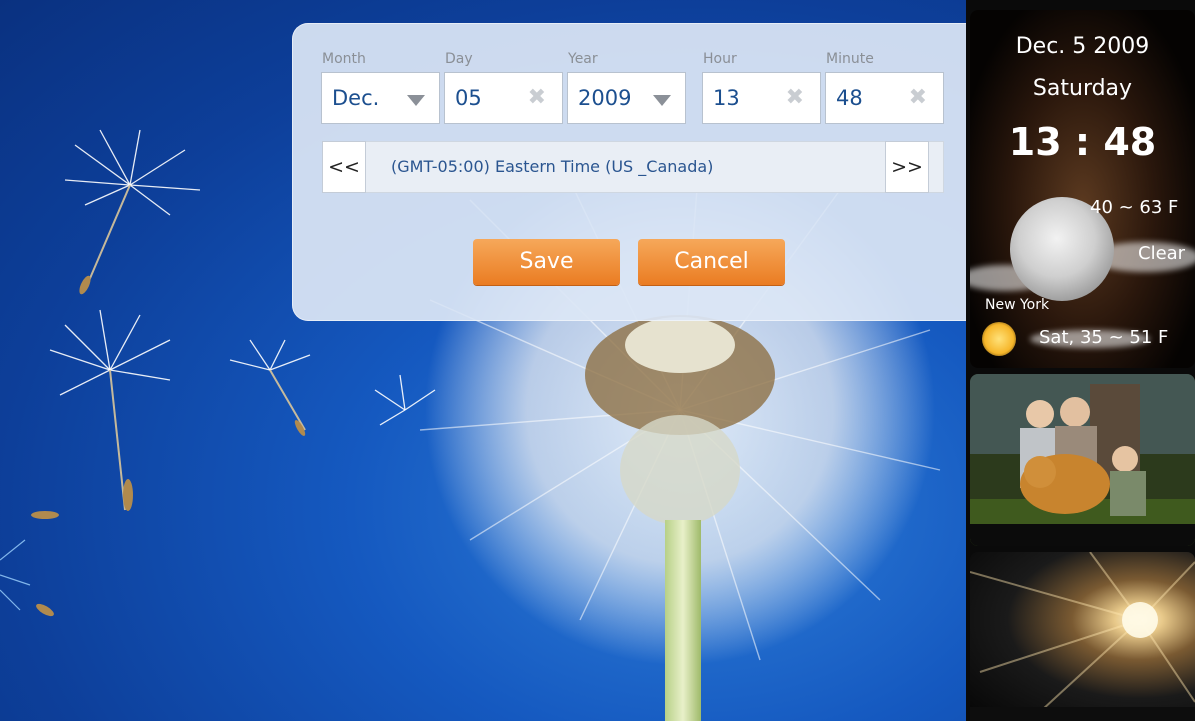  Describe the element at coordinates (711, 262) in the screenshot. I see `cancel-button: Cancel` at that location.